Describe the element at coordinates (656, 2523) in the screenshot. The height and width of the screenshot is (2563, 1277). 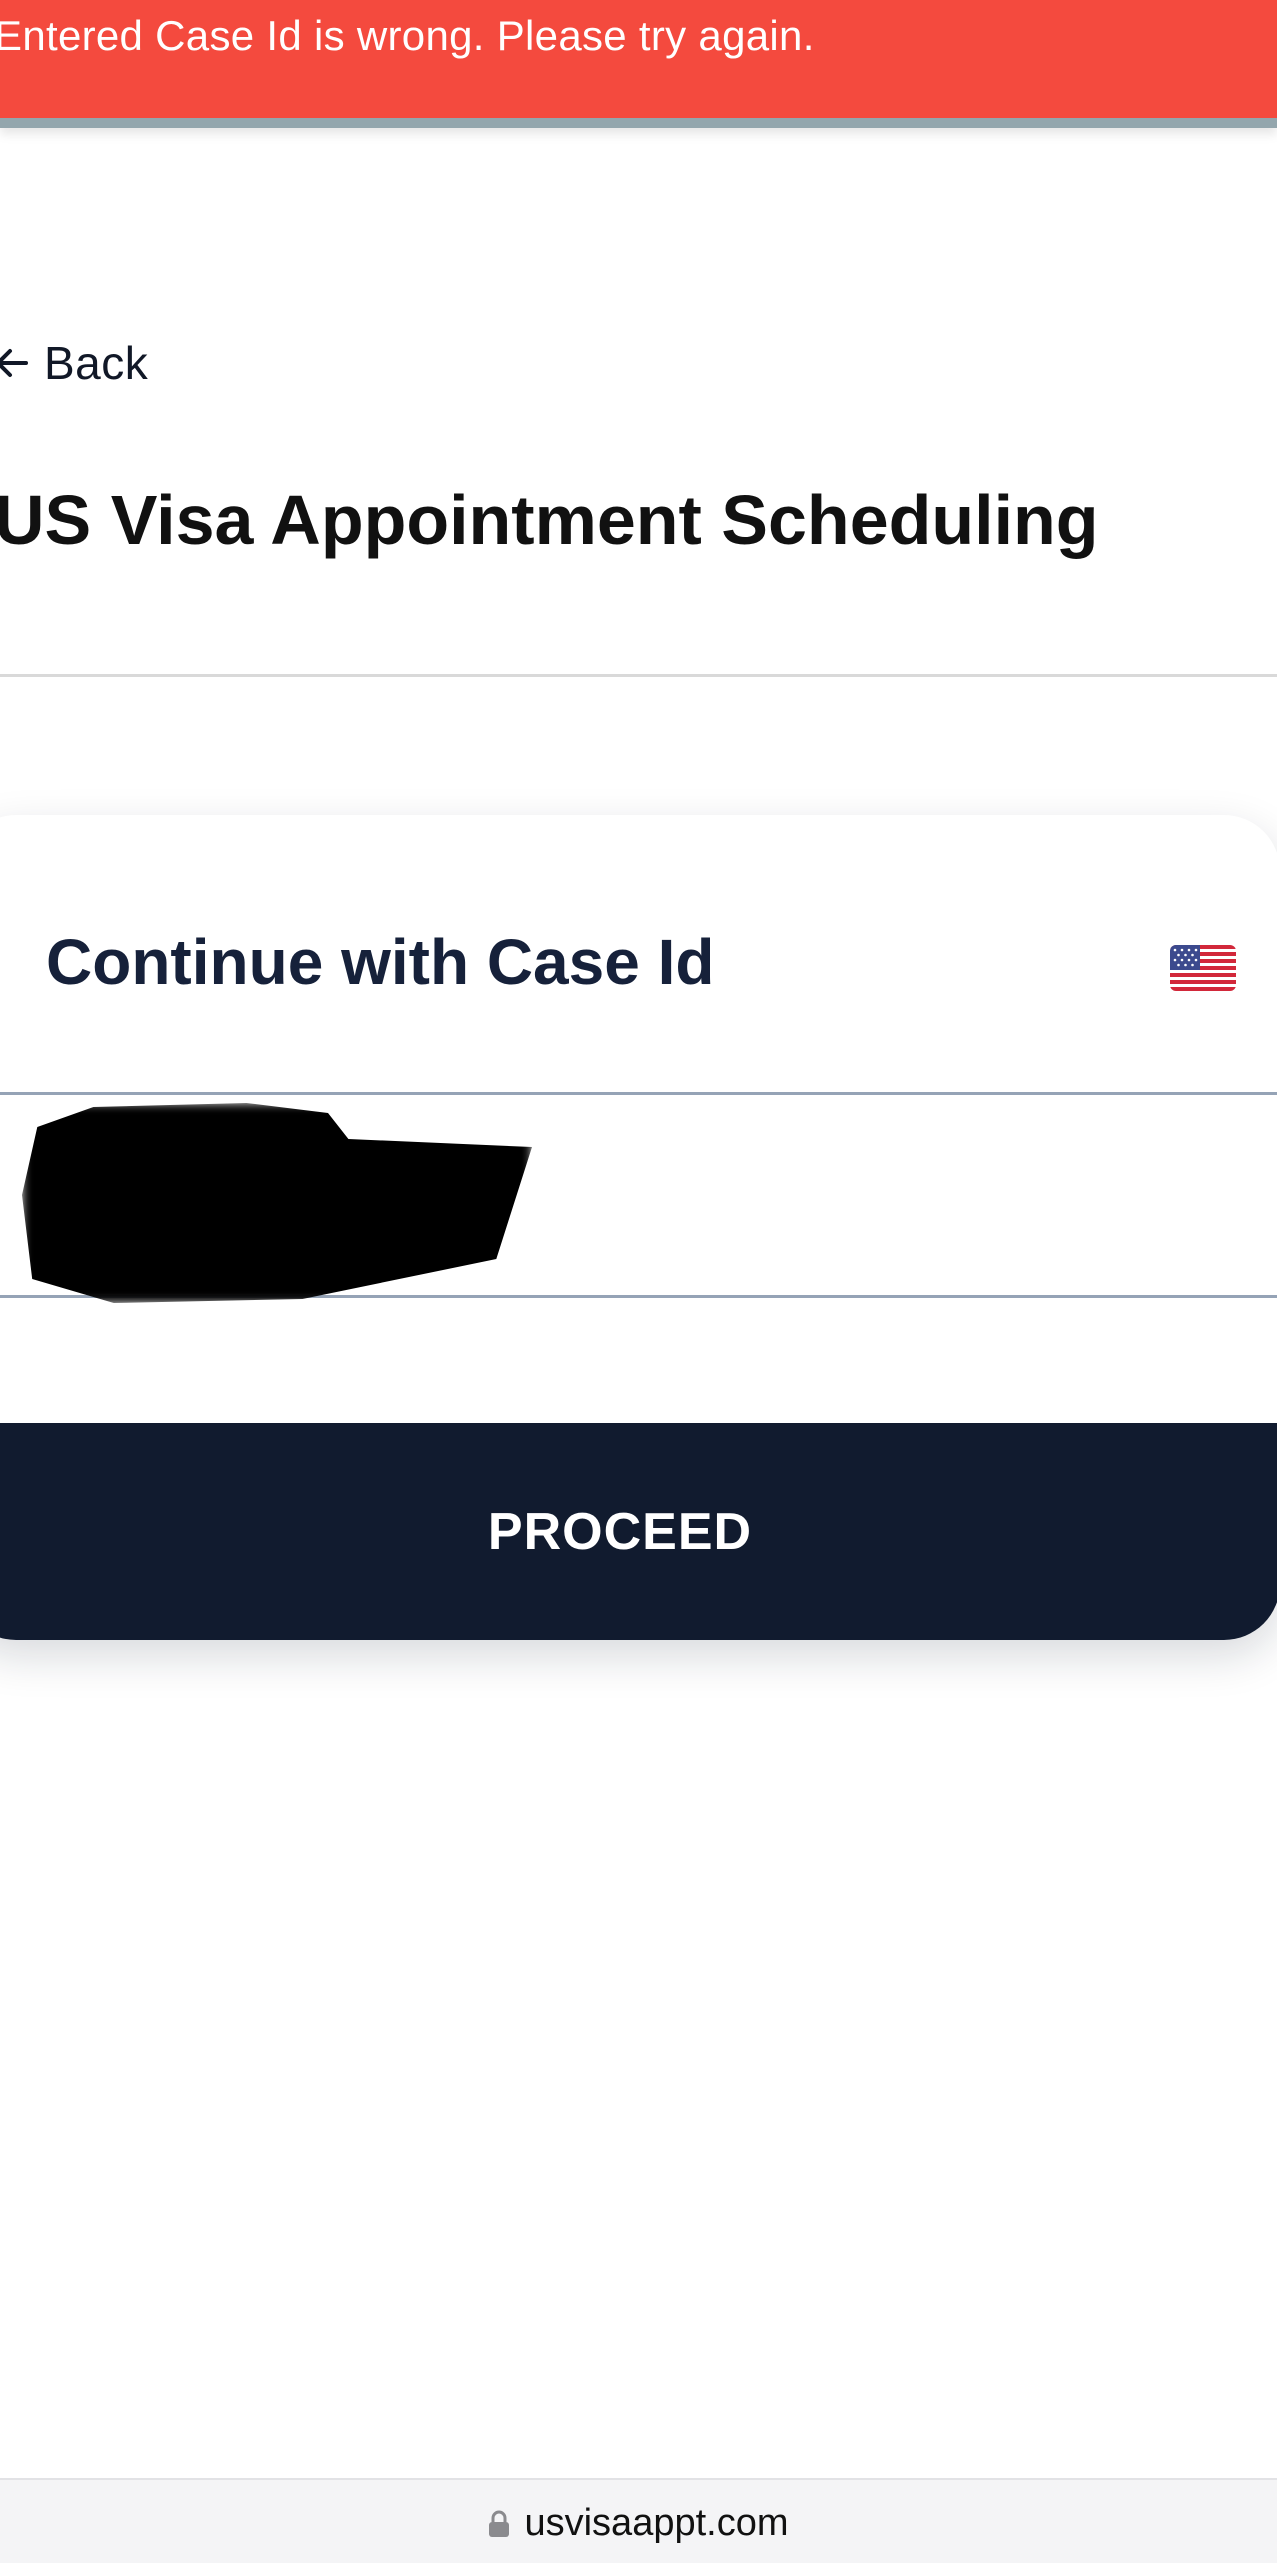
I see `url-text: usvisaappt.com` at that location.